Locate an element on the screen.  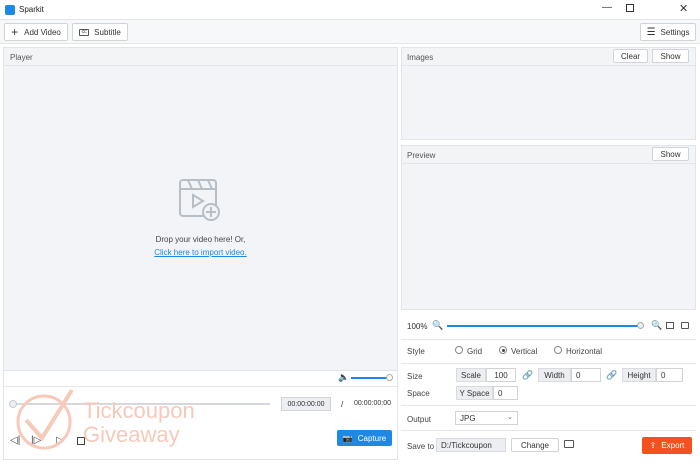
preview-panel is located at coordinates (548, 227).